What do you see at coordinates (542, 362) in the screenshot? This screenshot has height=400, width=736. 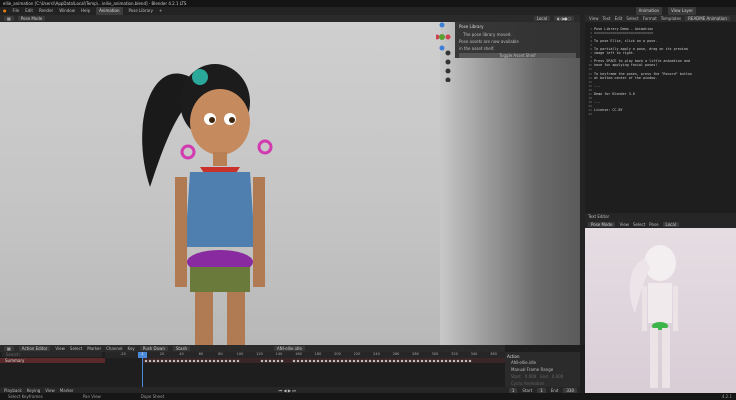 I see `action-name: ANI-ellie.idle` at bounding box center [542, 362].